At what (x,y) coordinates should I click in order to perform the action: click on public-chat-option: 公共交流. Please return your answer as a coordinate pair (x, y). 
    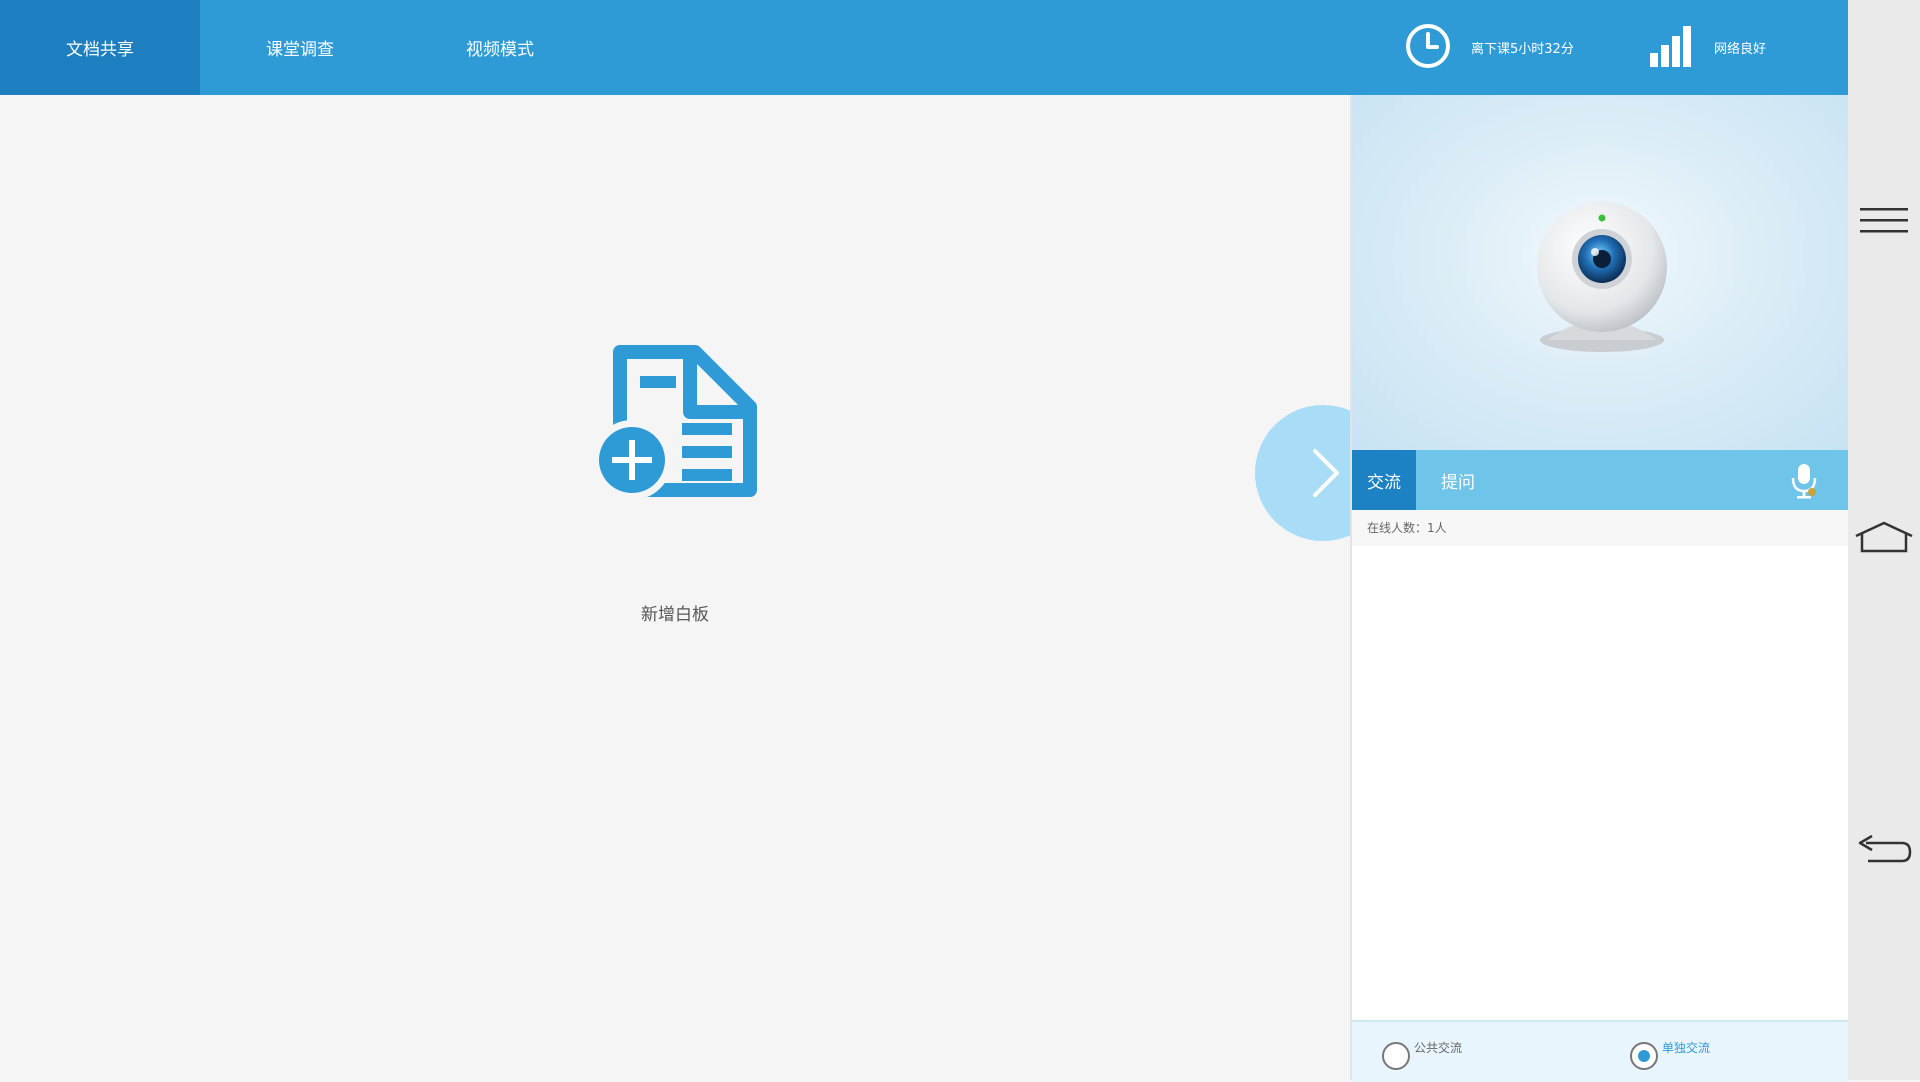
    Looking at the image, I should click on (1422, 1052).